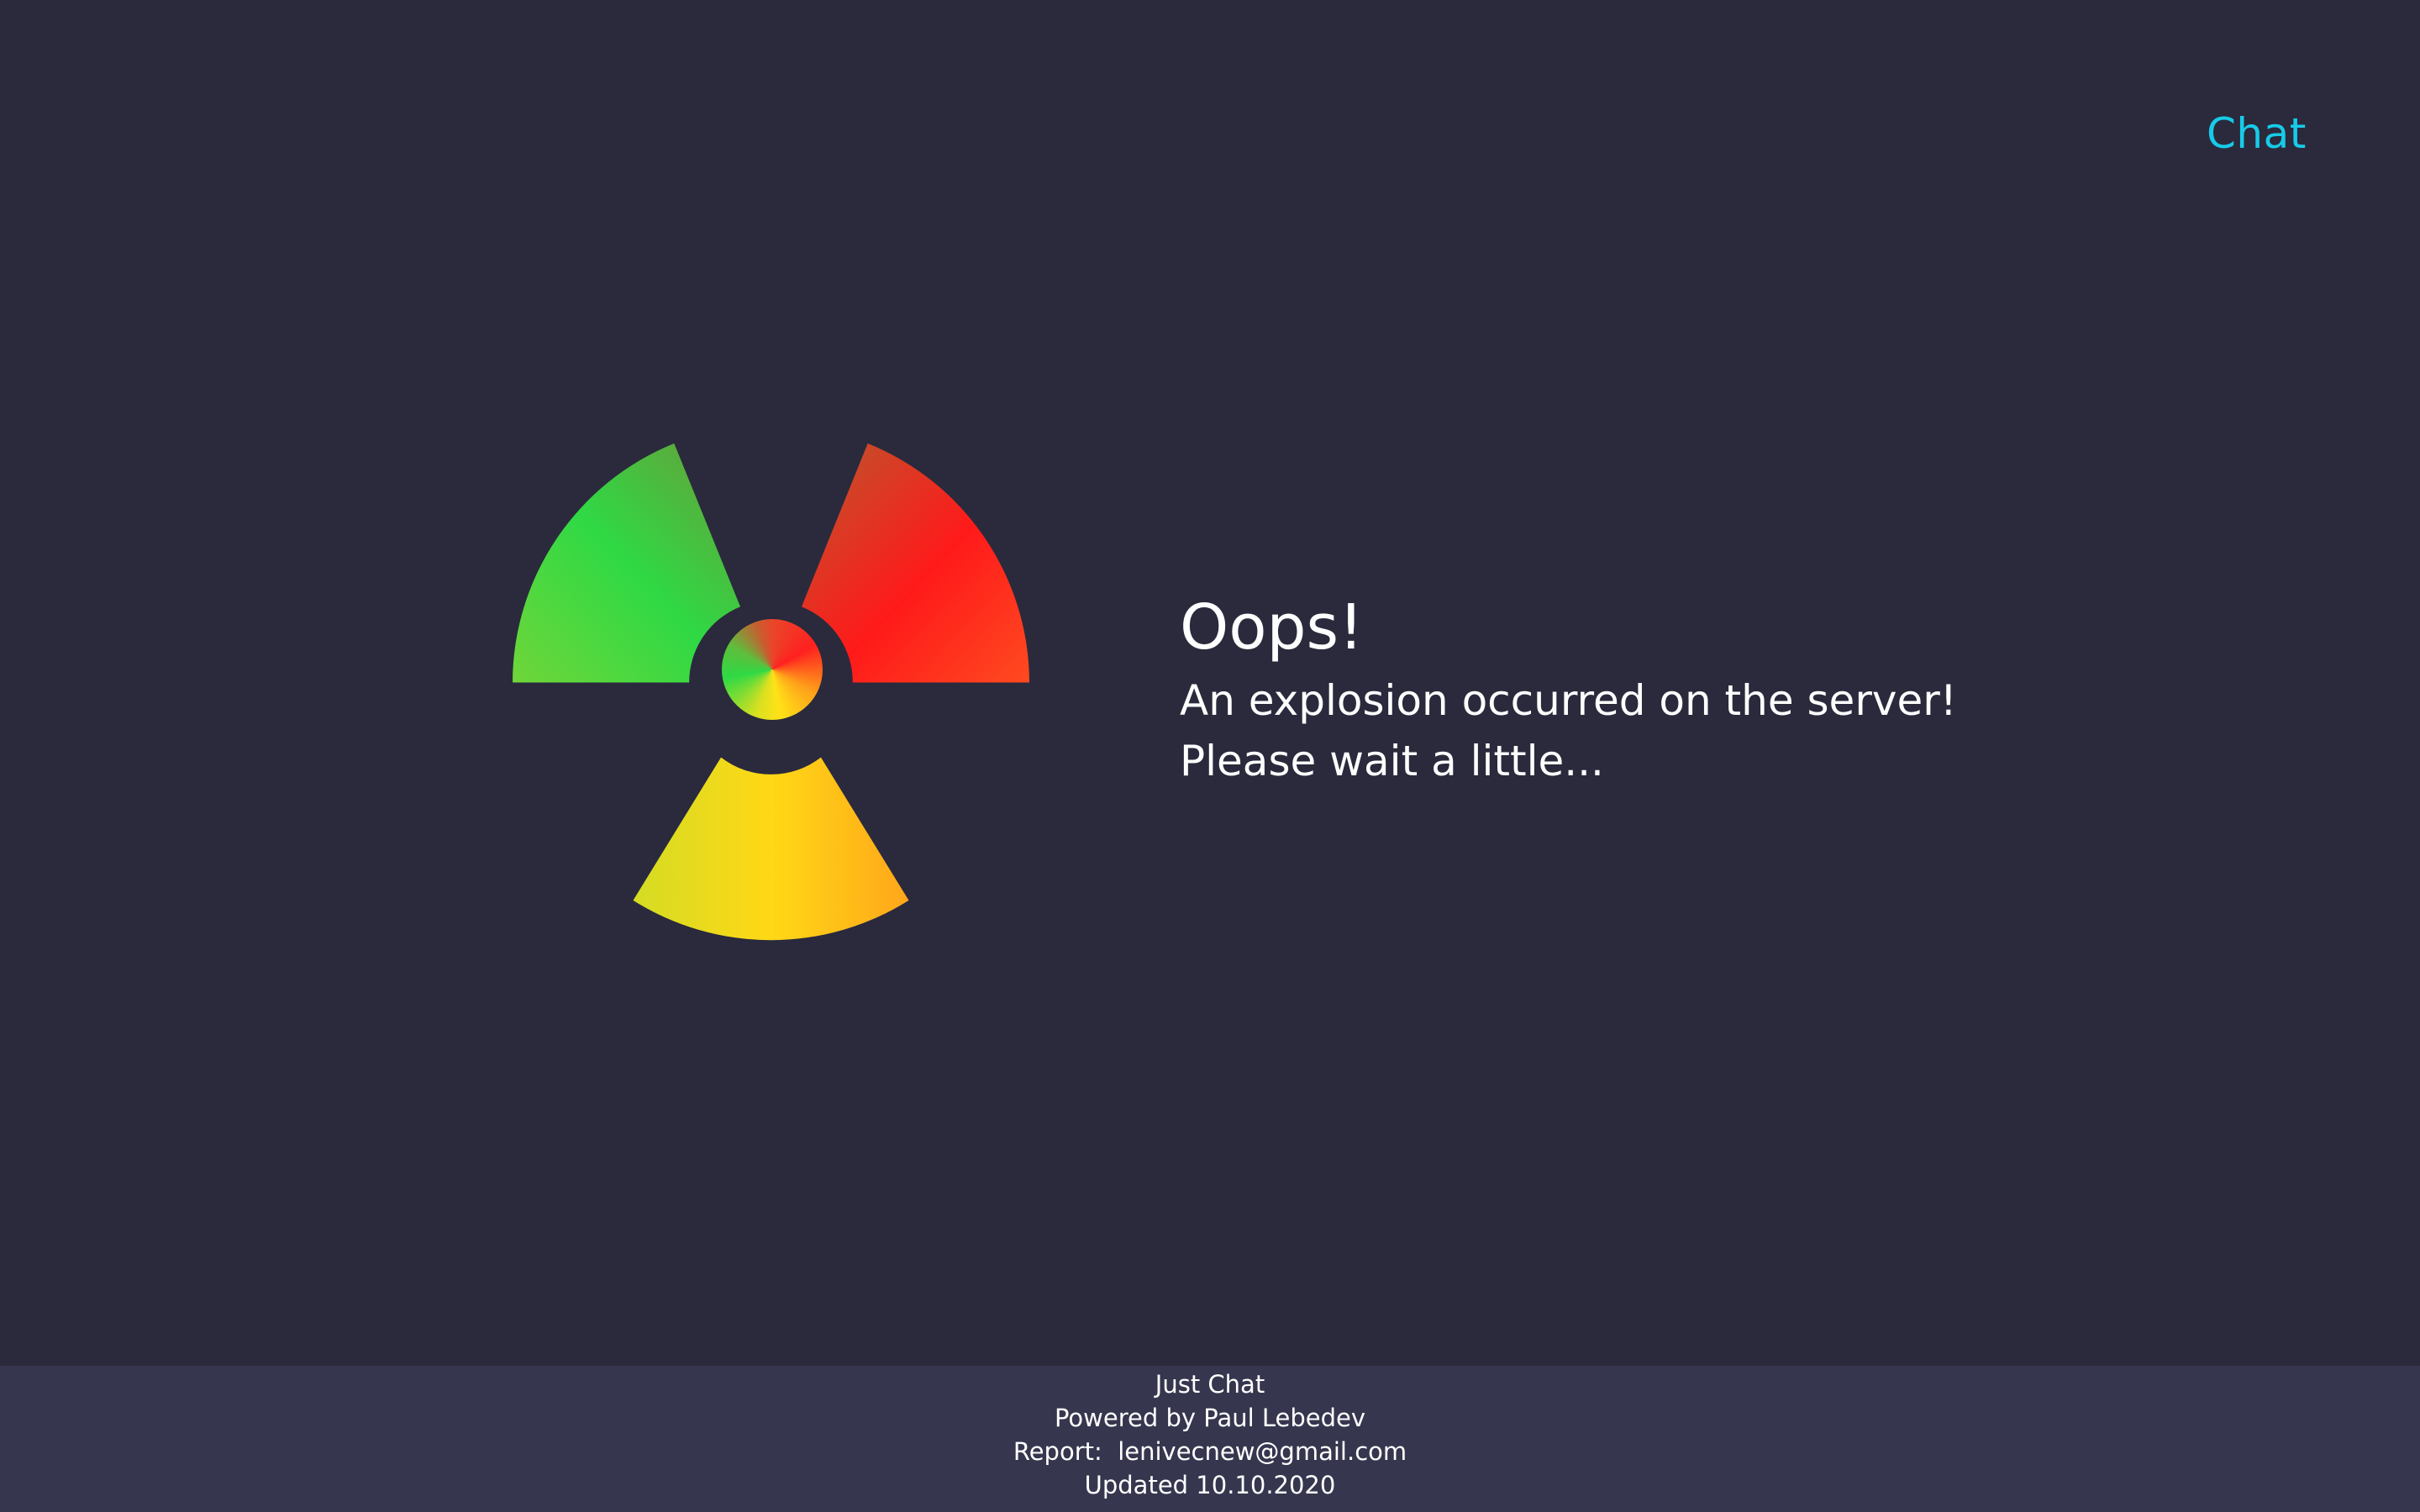 Image resolution: width=2420 pixels, height=1512 pixels. What do you see at coordinates (1057, 1451) in the screenshot?
I see `footer-report-label: Report:` at bounding box center [1057, 1451].